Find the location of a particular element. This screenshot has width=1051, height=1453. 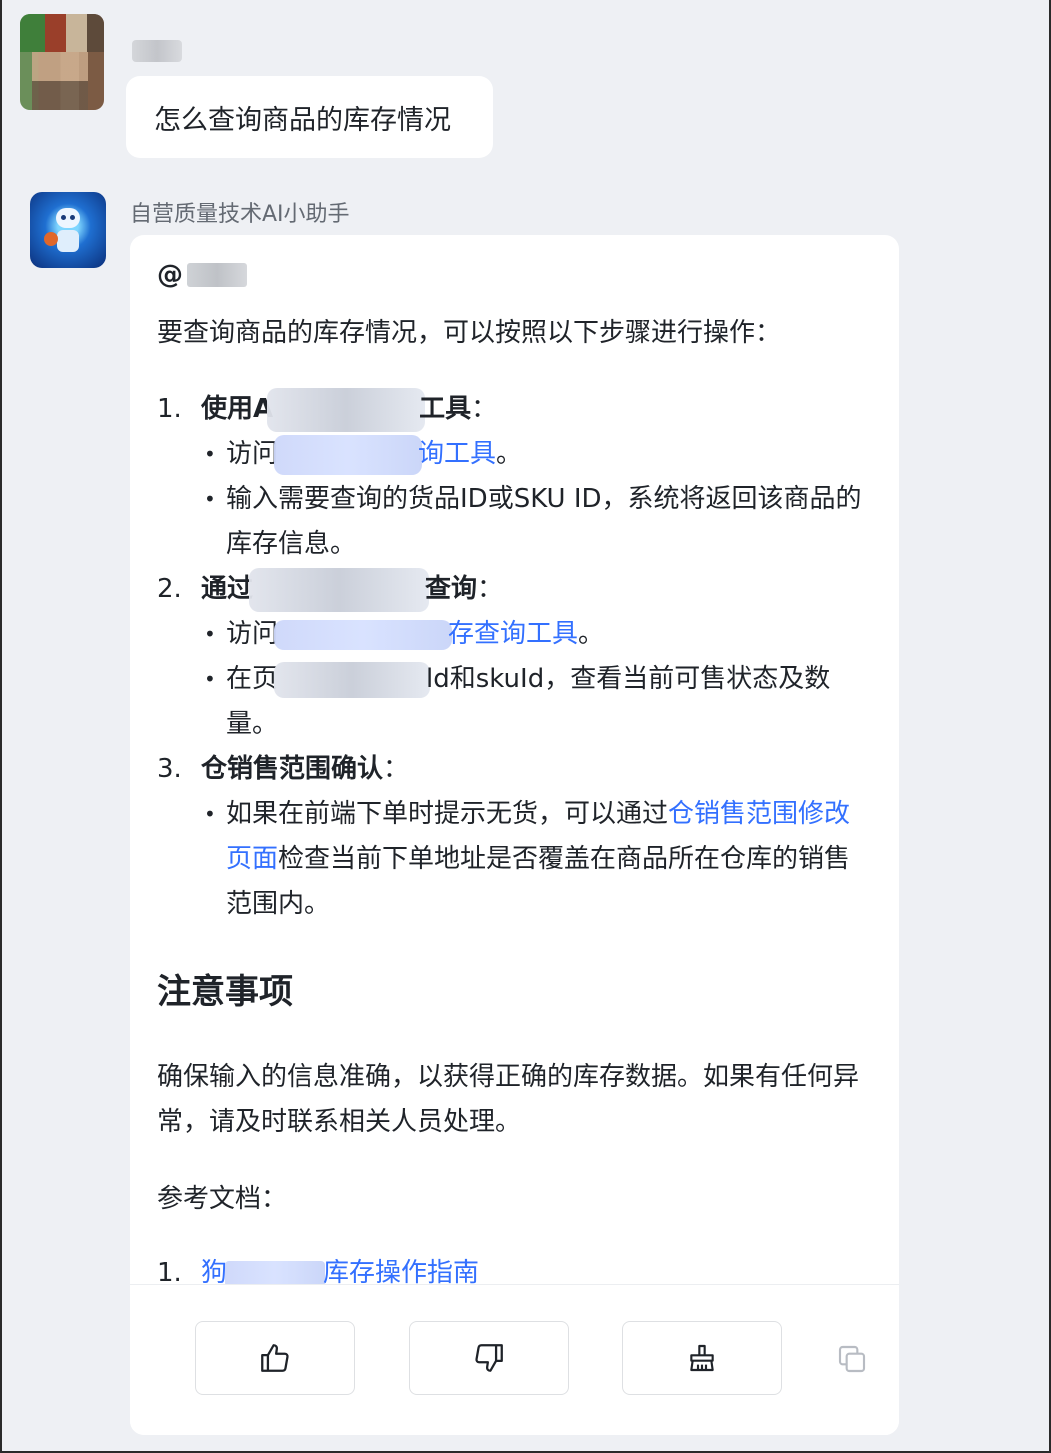

user-name is located at coordinates (157, 51).